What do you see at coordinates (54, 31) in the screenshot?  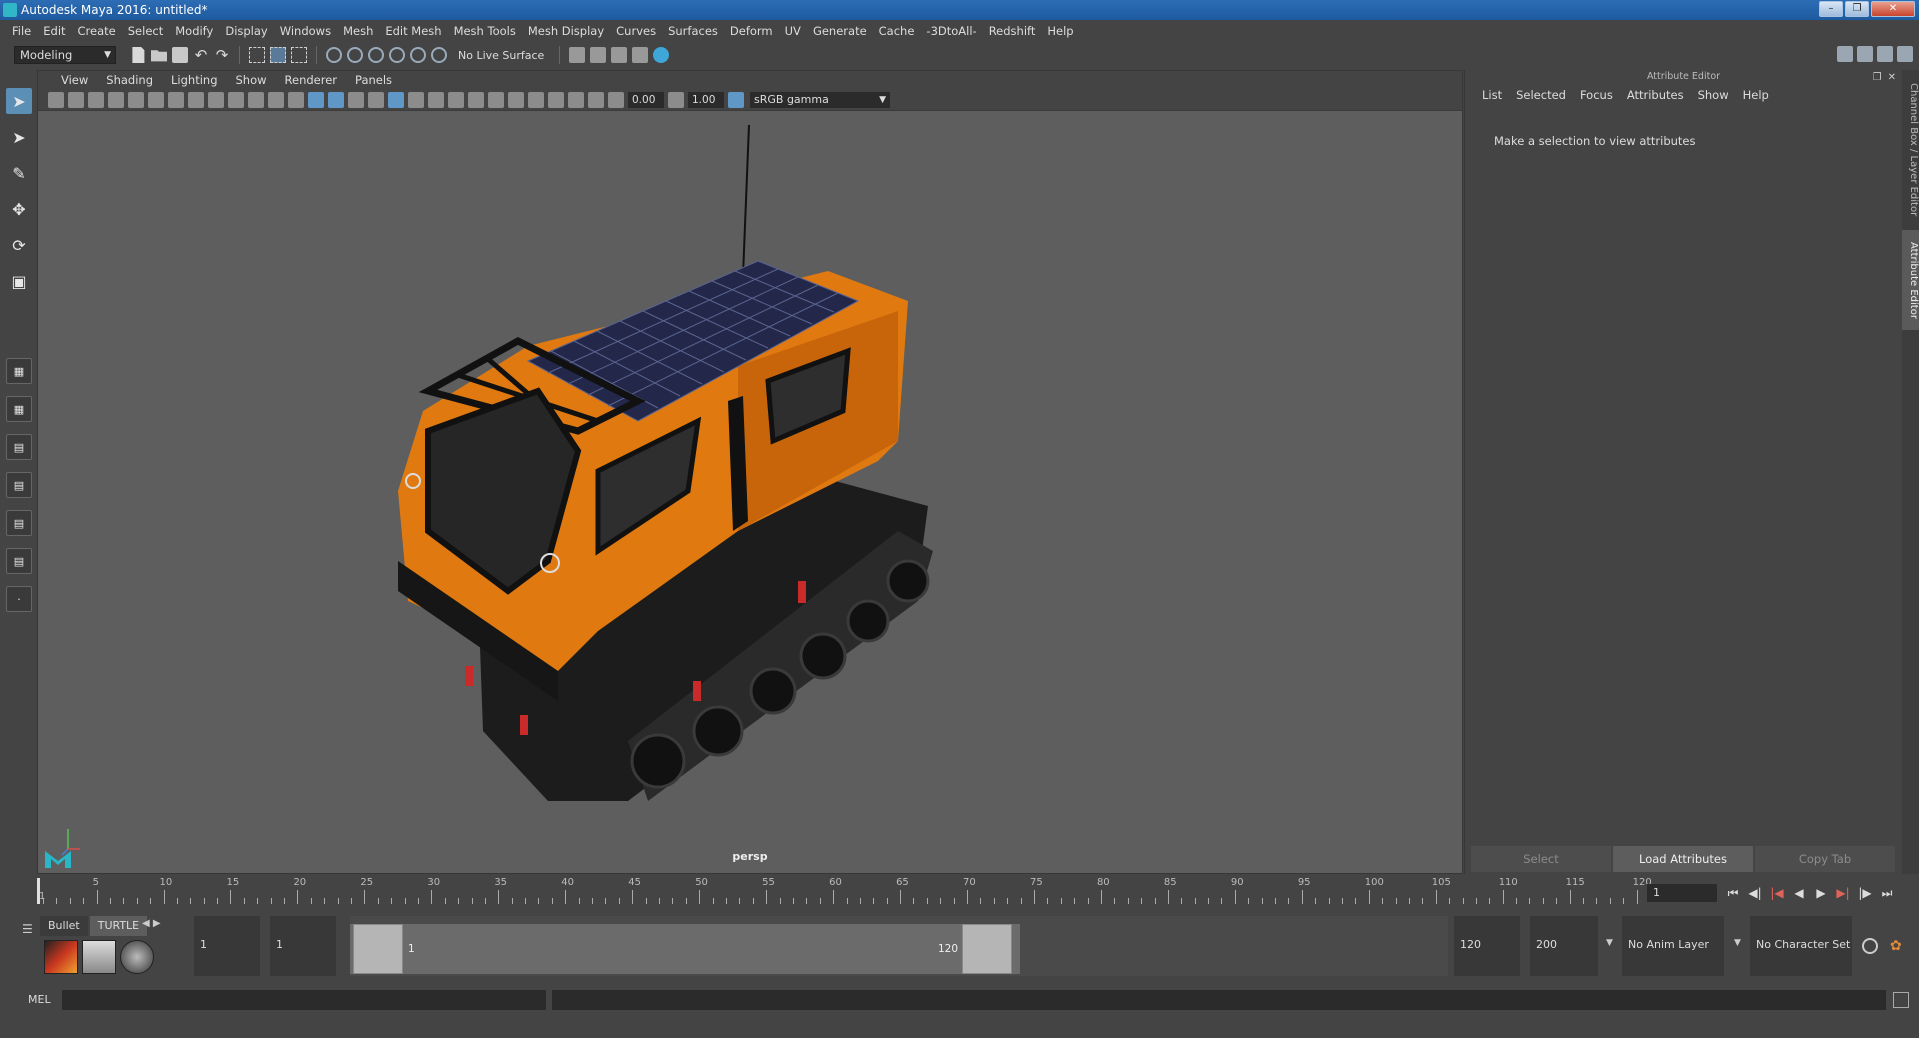 I see `menu-edit: Edit` at bounding box center [54, 31].